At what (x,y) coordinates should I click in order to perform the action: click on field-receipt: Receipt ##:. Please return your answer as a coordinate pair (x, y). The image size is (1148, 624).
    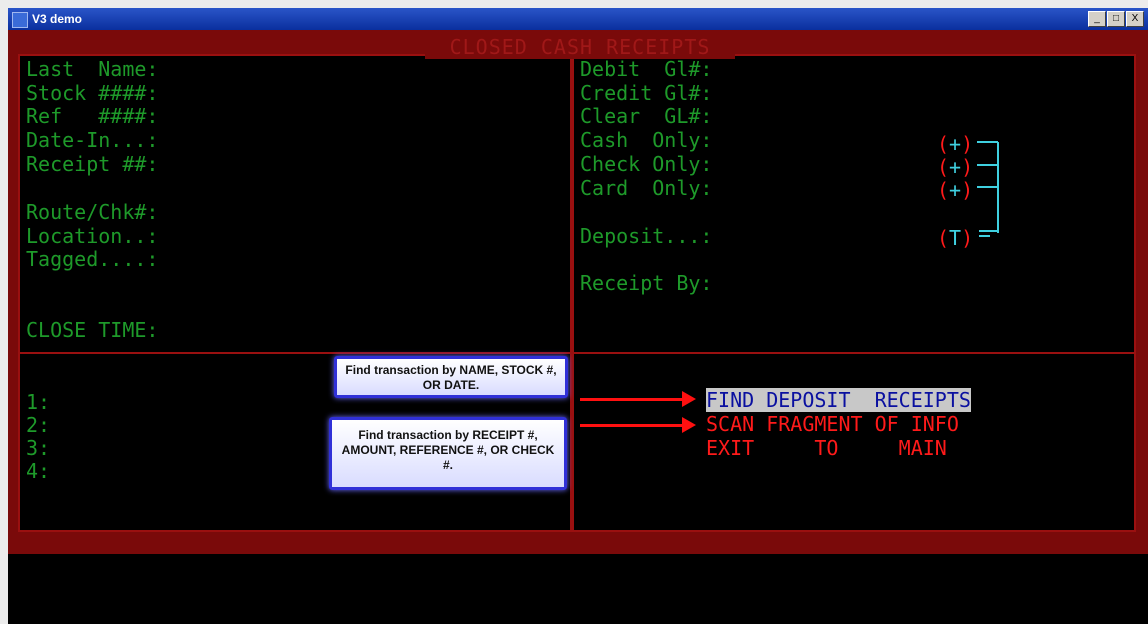
    Looking at the image, I should click on (92, 164).